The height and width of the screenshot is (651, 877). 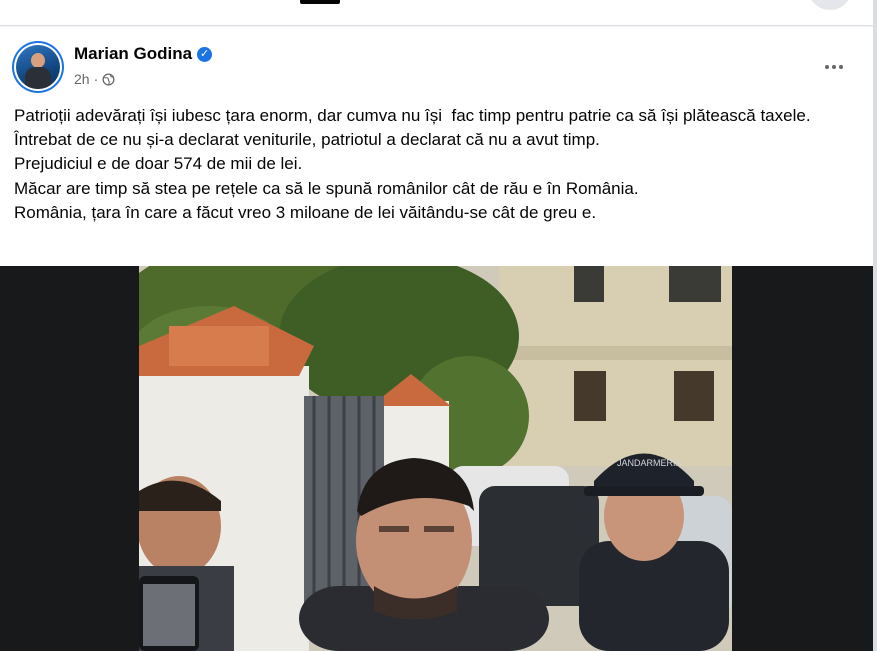 I want to click on avatar-image, so click(x=38, y=67).